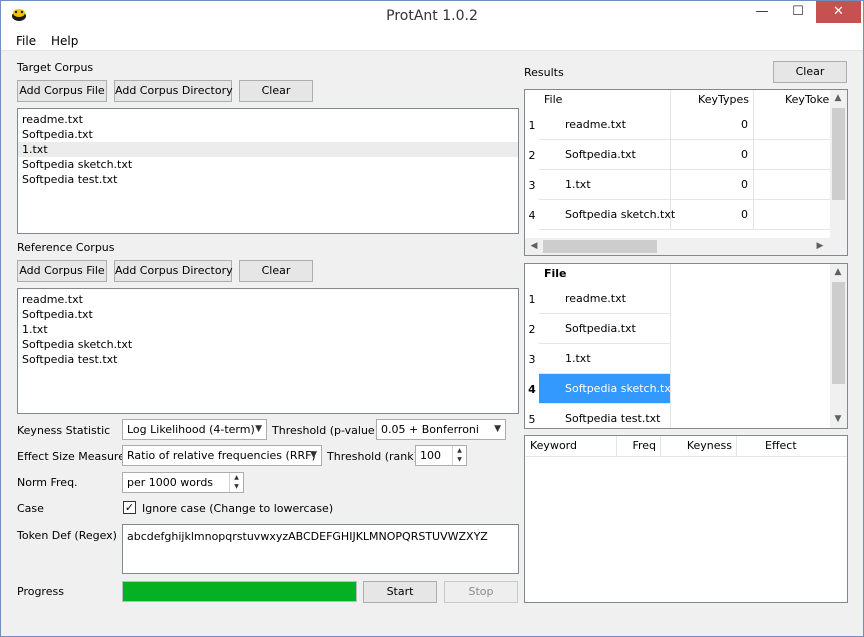 The height and width of the screenshot is (637, 864). Describe the element at coordinates (47, 482) in the screenshot. I see `norm-freq-label: Norm Freq.` at that location.